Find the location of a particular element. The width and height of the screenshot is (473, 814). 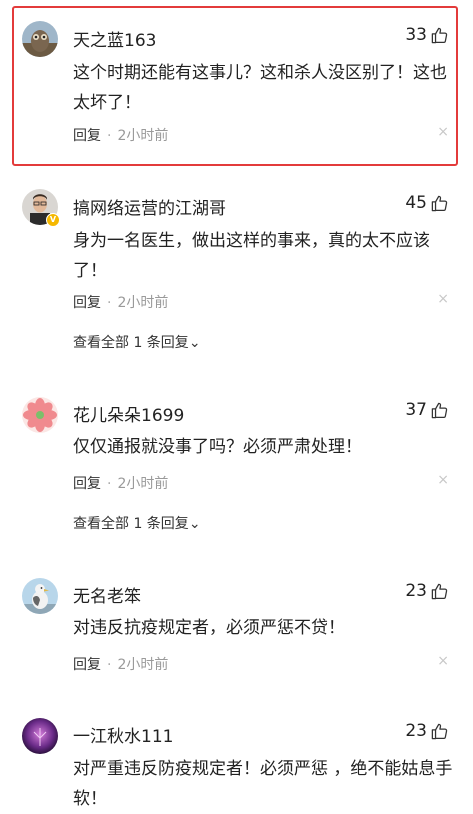

comment-text: 对违反抗疫规定者，必须严惩不贷！ is located at coordinates (209, 628).